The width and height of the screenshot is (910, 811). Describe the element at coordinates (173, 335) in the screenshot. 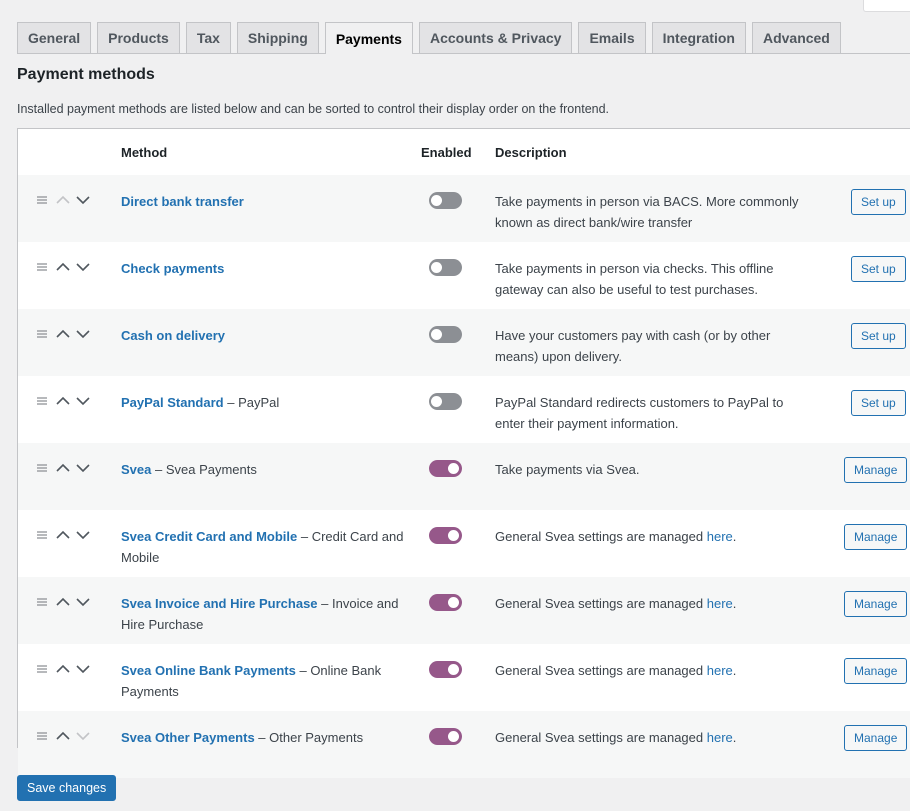

I see `method-name-link: Cash on delivery` at that location.